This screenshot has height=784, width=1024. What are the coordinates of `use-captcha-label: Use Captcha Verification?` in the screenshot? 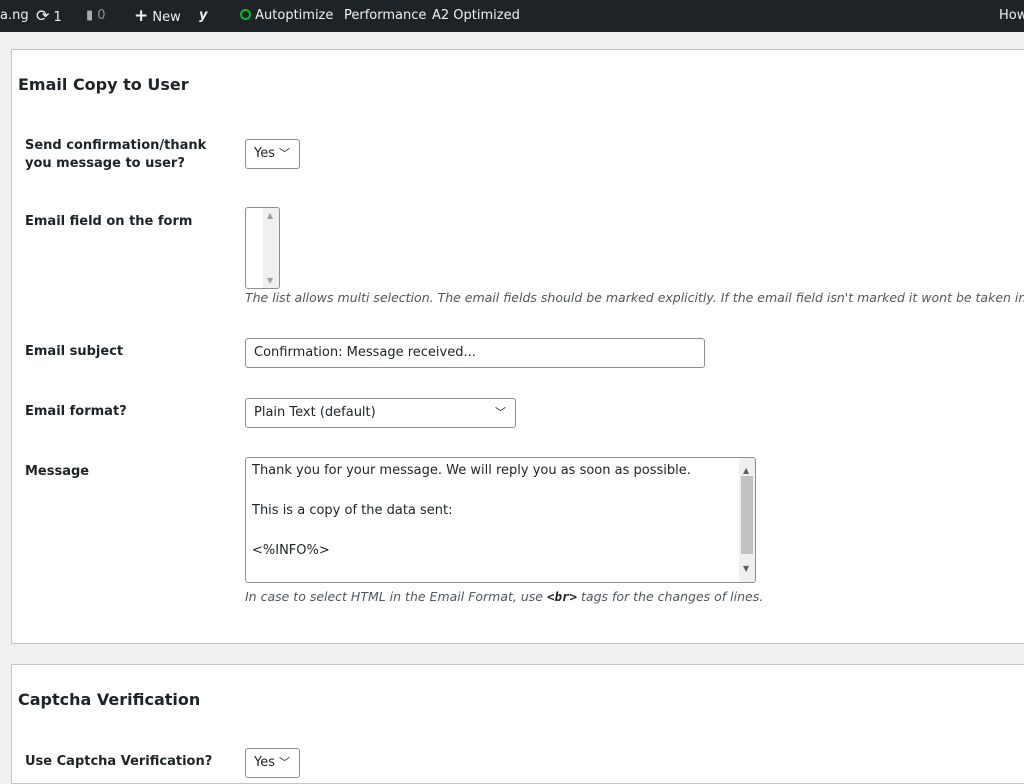 It's located at (119, 761).